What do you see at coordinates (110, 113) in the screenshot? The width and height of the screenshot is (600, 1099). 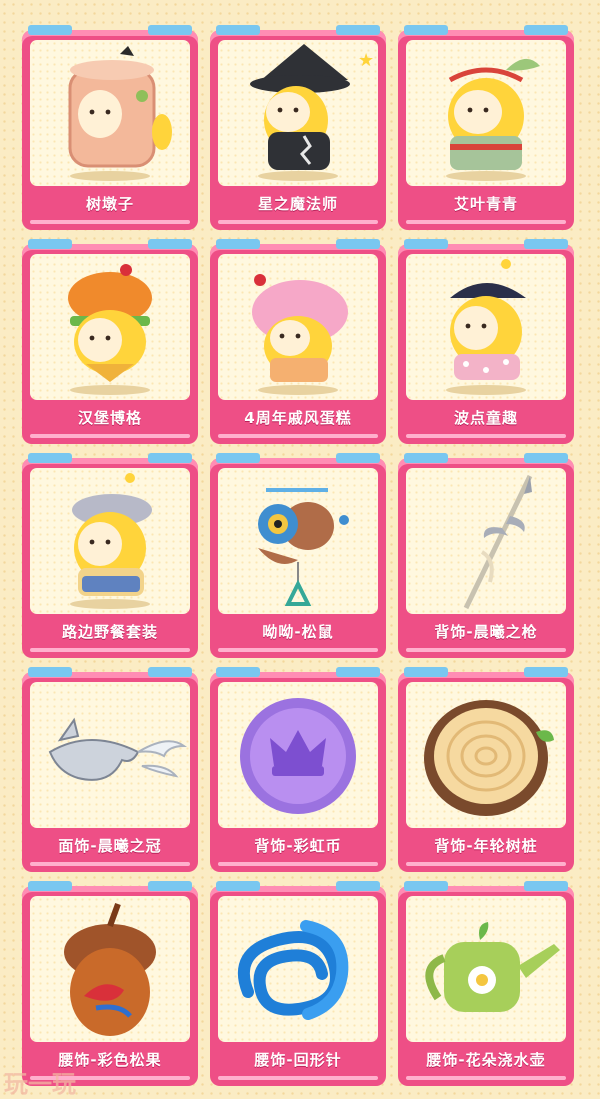 I see `tree-stump-costume-icon` at bounding box center [110, 113].